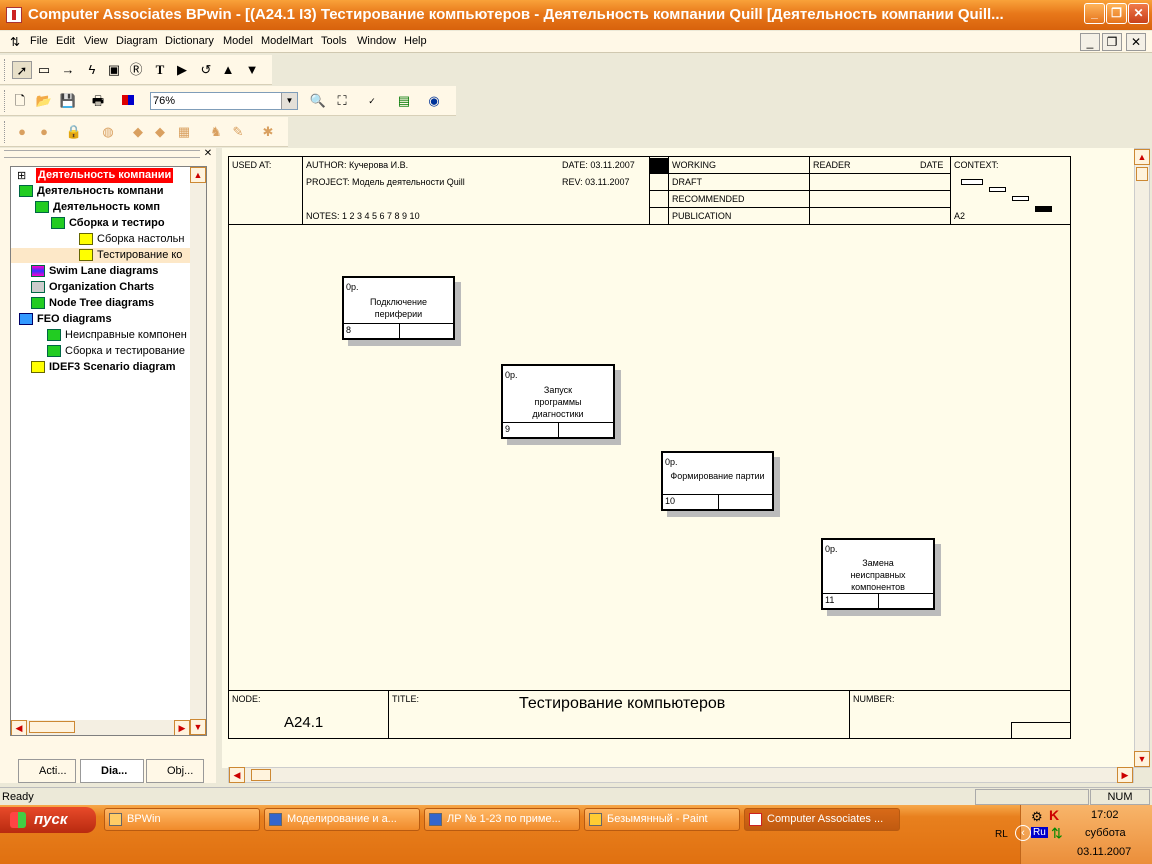 The height and width of the screenshot is (864, 1152). What do you see at coordinates (1142, 458) in the screenshot?
I see `canvas-vertical-scrollbar: ▲ ▼` at bounding box center [1142, 458].